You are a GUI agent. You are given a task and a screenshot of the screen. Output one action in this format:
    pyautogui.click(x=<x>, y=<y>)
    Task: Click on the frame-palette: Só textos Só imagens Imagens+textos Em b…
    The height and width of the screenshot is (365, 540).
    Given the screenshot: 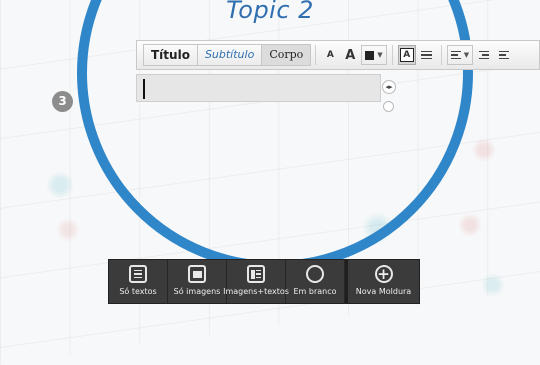 What is the action you would take?
    pyautogui.click(x=264, y=281)
    